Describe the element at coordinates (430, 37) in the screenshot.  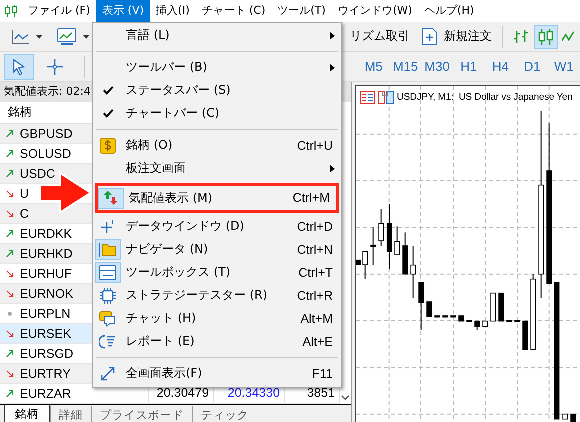
I see `document-plus-icon` at that location.